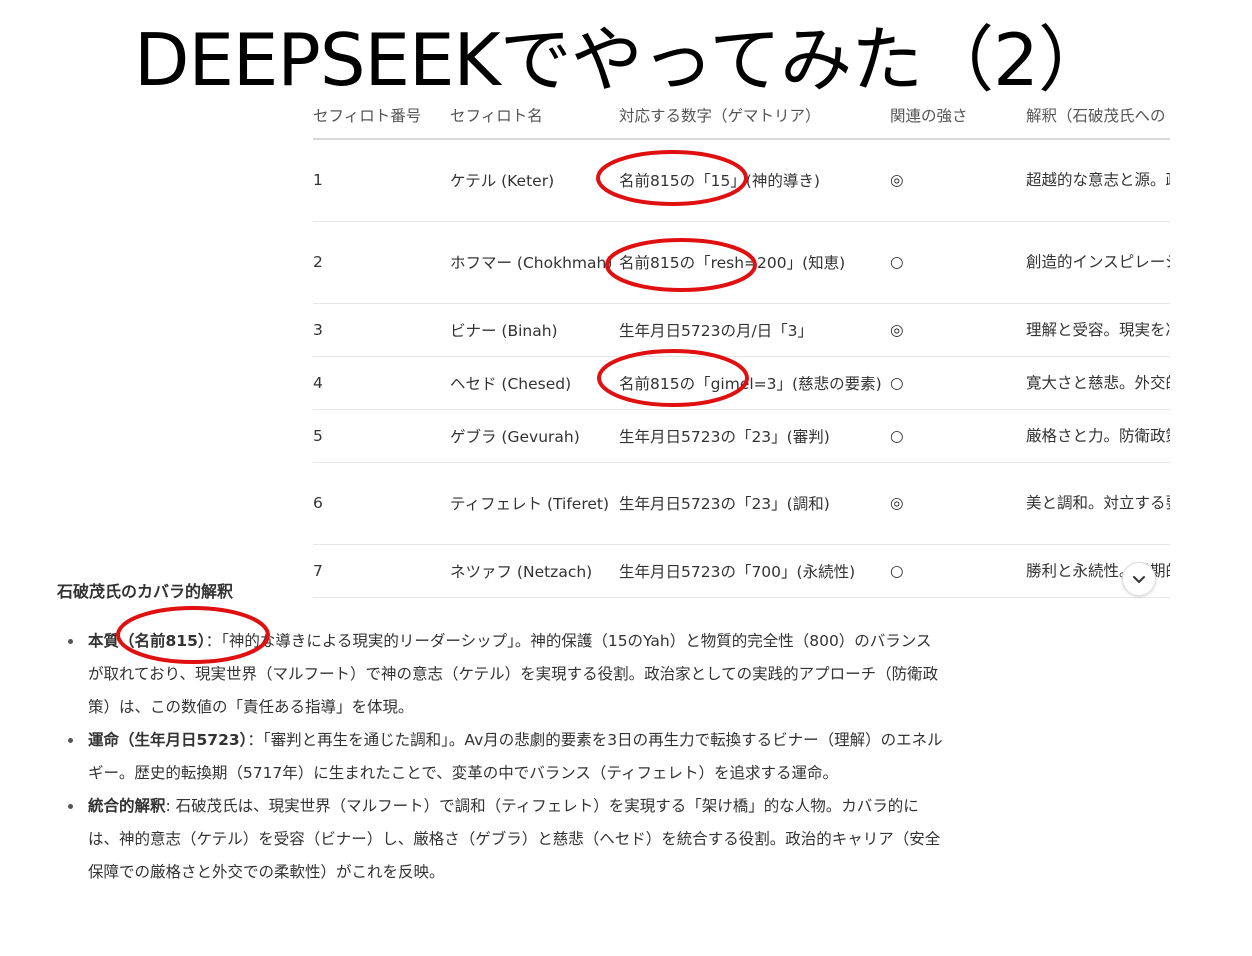 The height and width of the screenshot is (956, 1252). I want to click on column-header-interpretation: 解釈（石破茂氏への, so click(1098, 116).